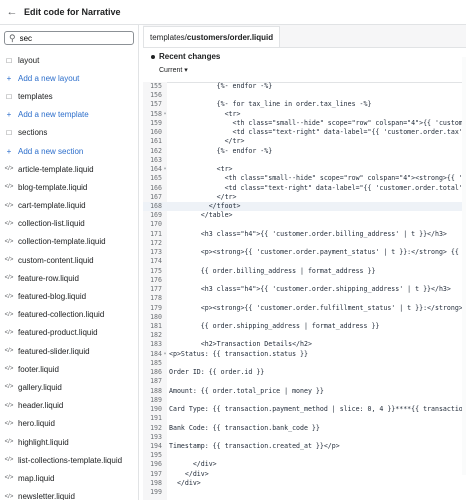 The height and width of the screenshot is (500, 466). Describe the element at coordinates (190, 56) in the screenshot. I see `recent-changes-label: Recent changes` at that location.